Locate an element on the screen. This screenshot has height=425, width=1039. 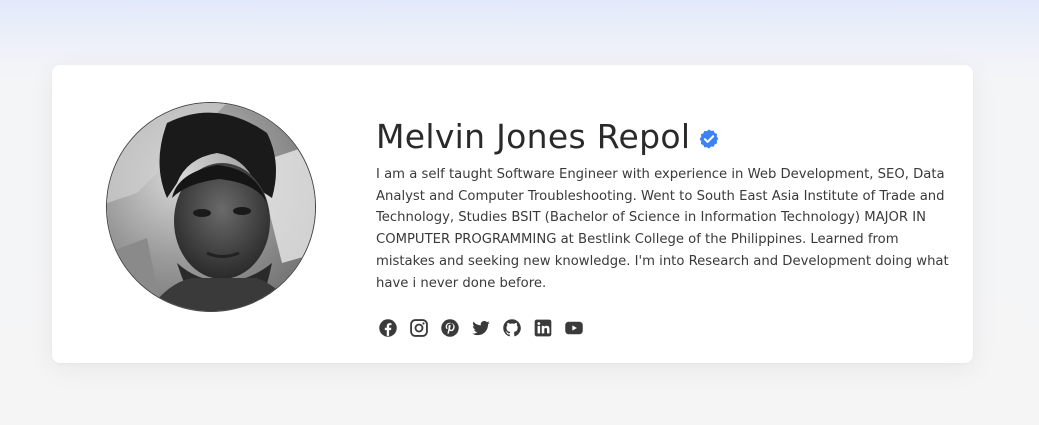
name-row: Melvin Jones Repol is located at coordinates (548, 137).